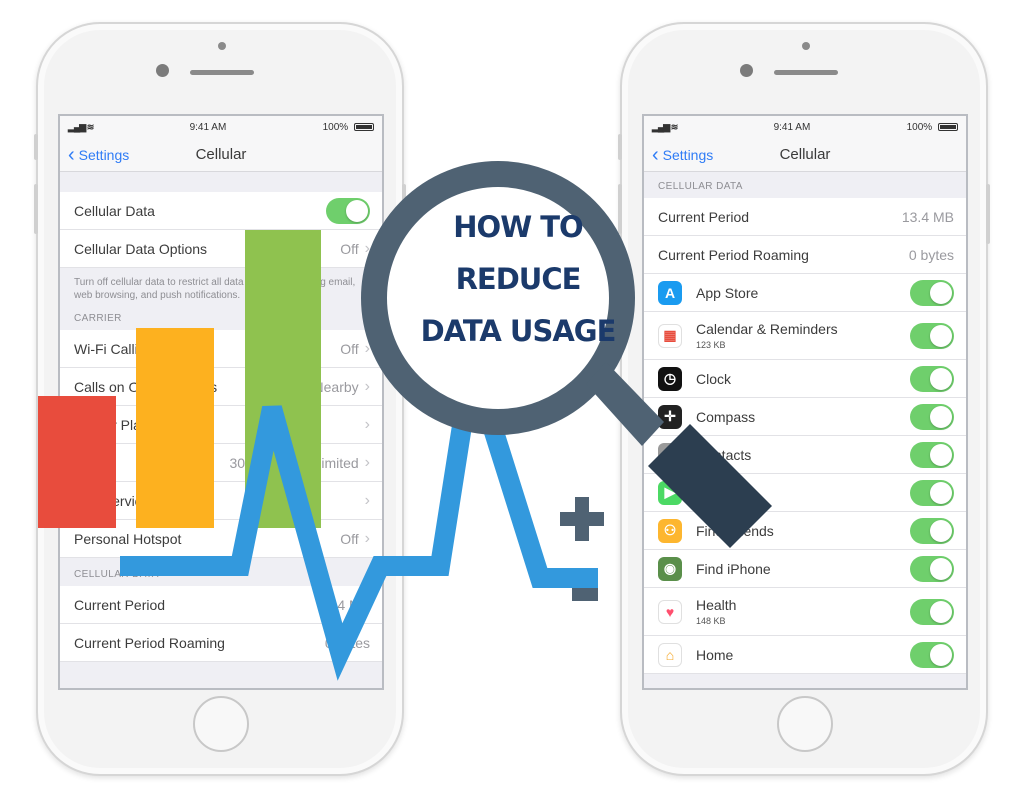  I want to click on status-bar: ▂▄▆ ≋ 9:41 AM 100%, so click(221, 127).